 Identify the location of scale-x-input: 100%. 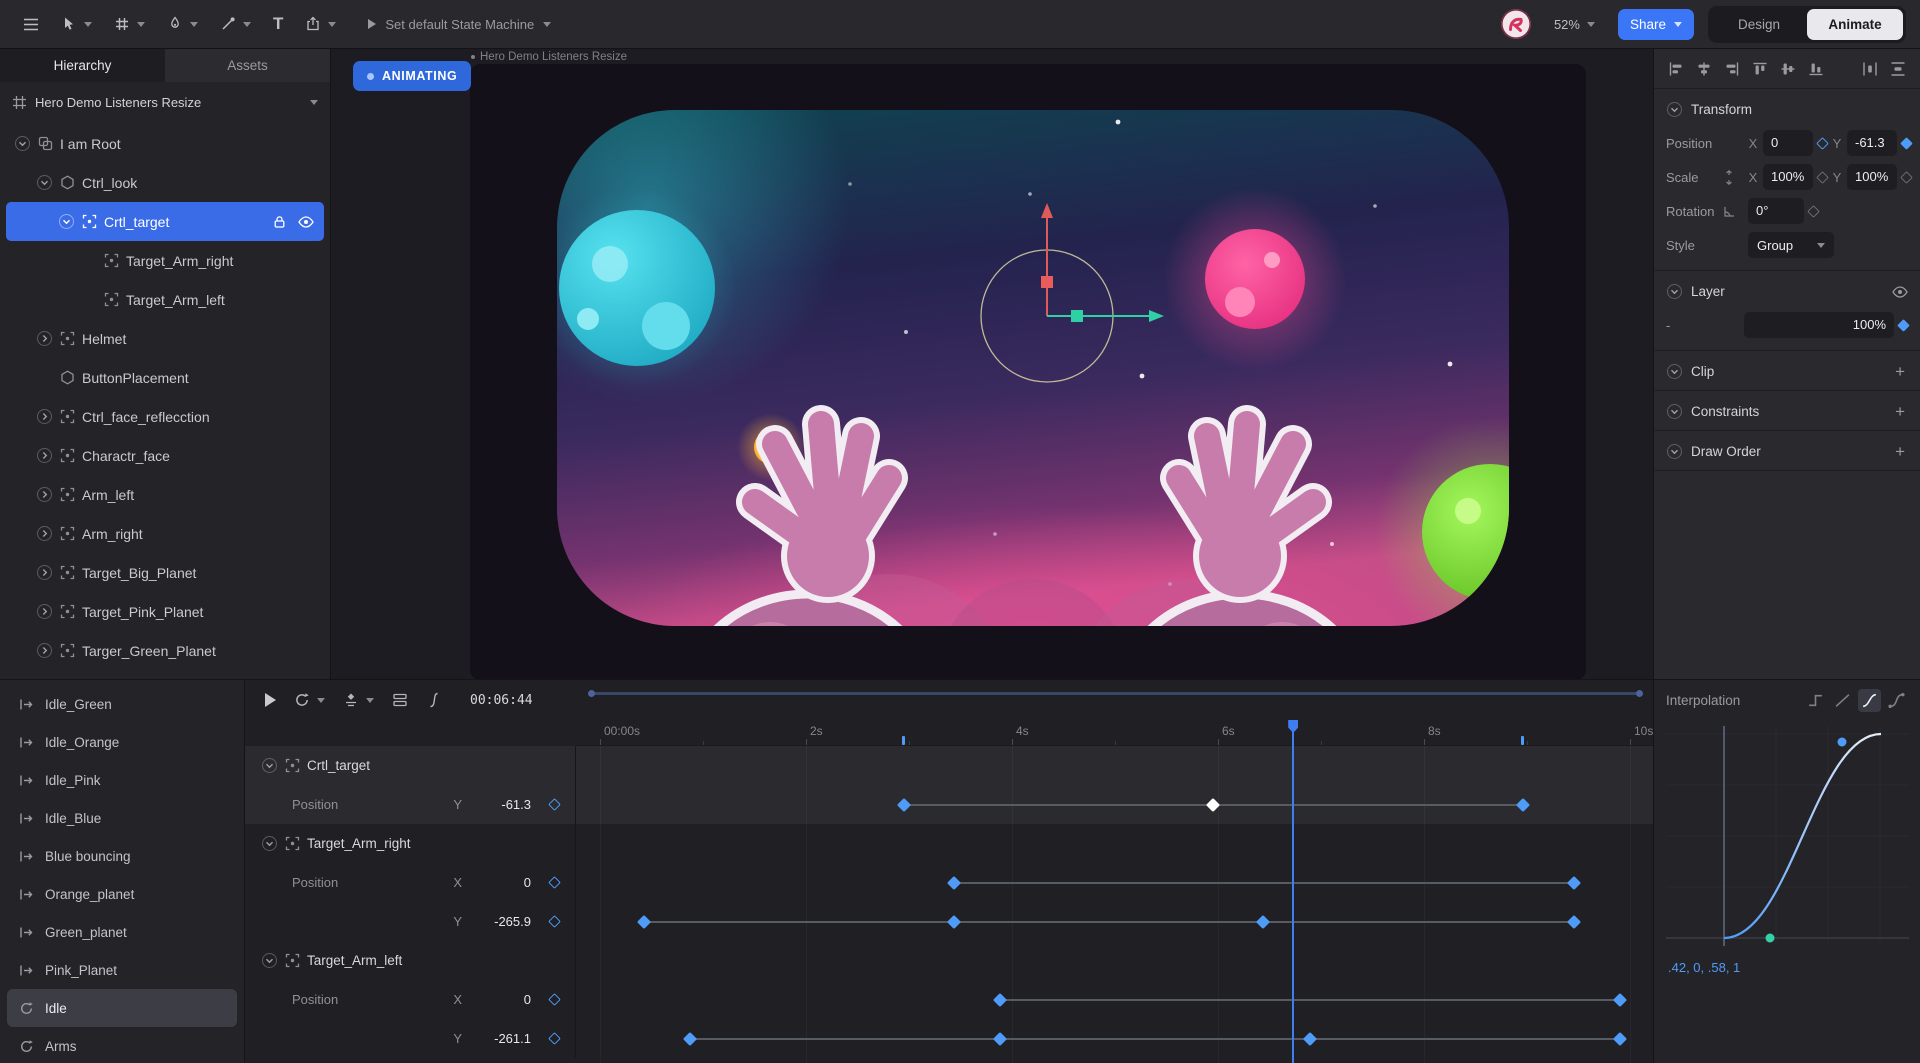
(1788, 177).